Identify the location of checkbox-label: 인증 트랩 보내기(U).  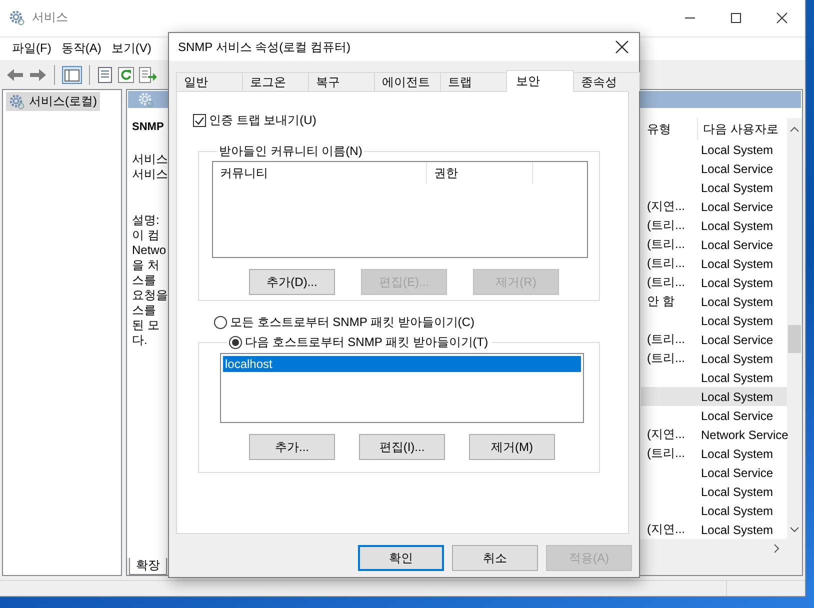
(262, 120).